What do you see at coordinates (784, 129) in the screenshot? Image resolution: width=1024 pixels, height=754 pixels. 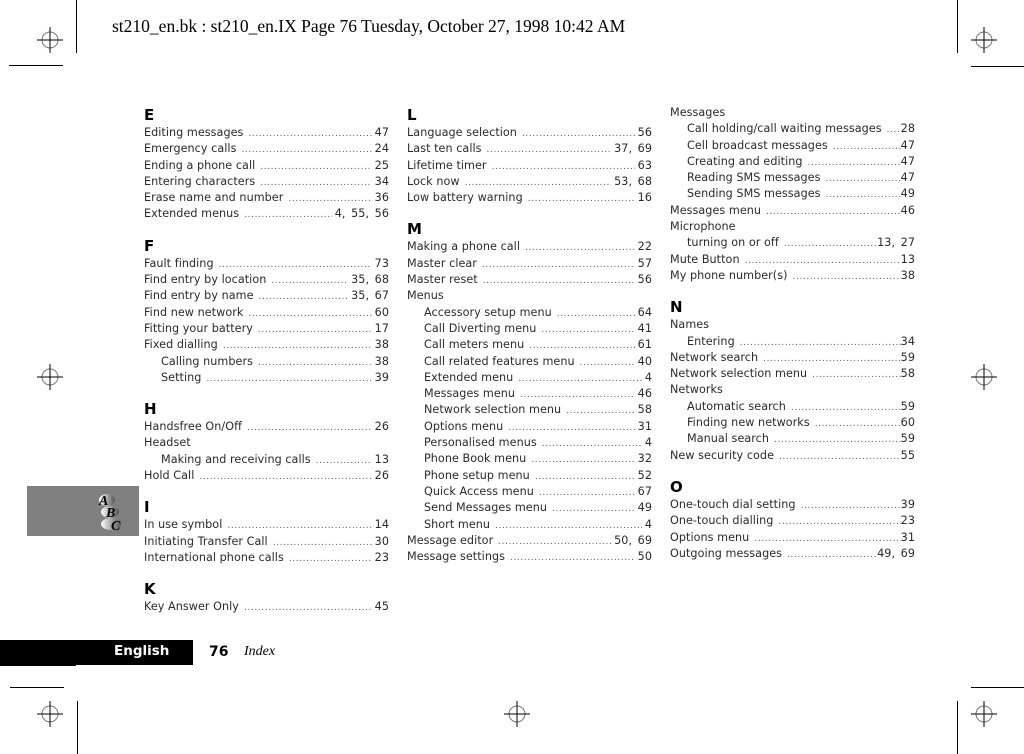 I see `entry-label: Call holding/call waiting messages` at bounding box center [784, 129].